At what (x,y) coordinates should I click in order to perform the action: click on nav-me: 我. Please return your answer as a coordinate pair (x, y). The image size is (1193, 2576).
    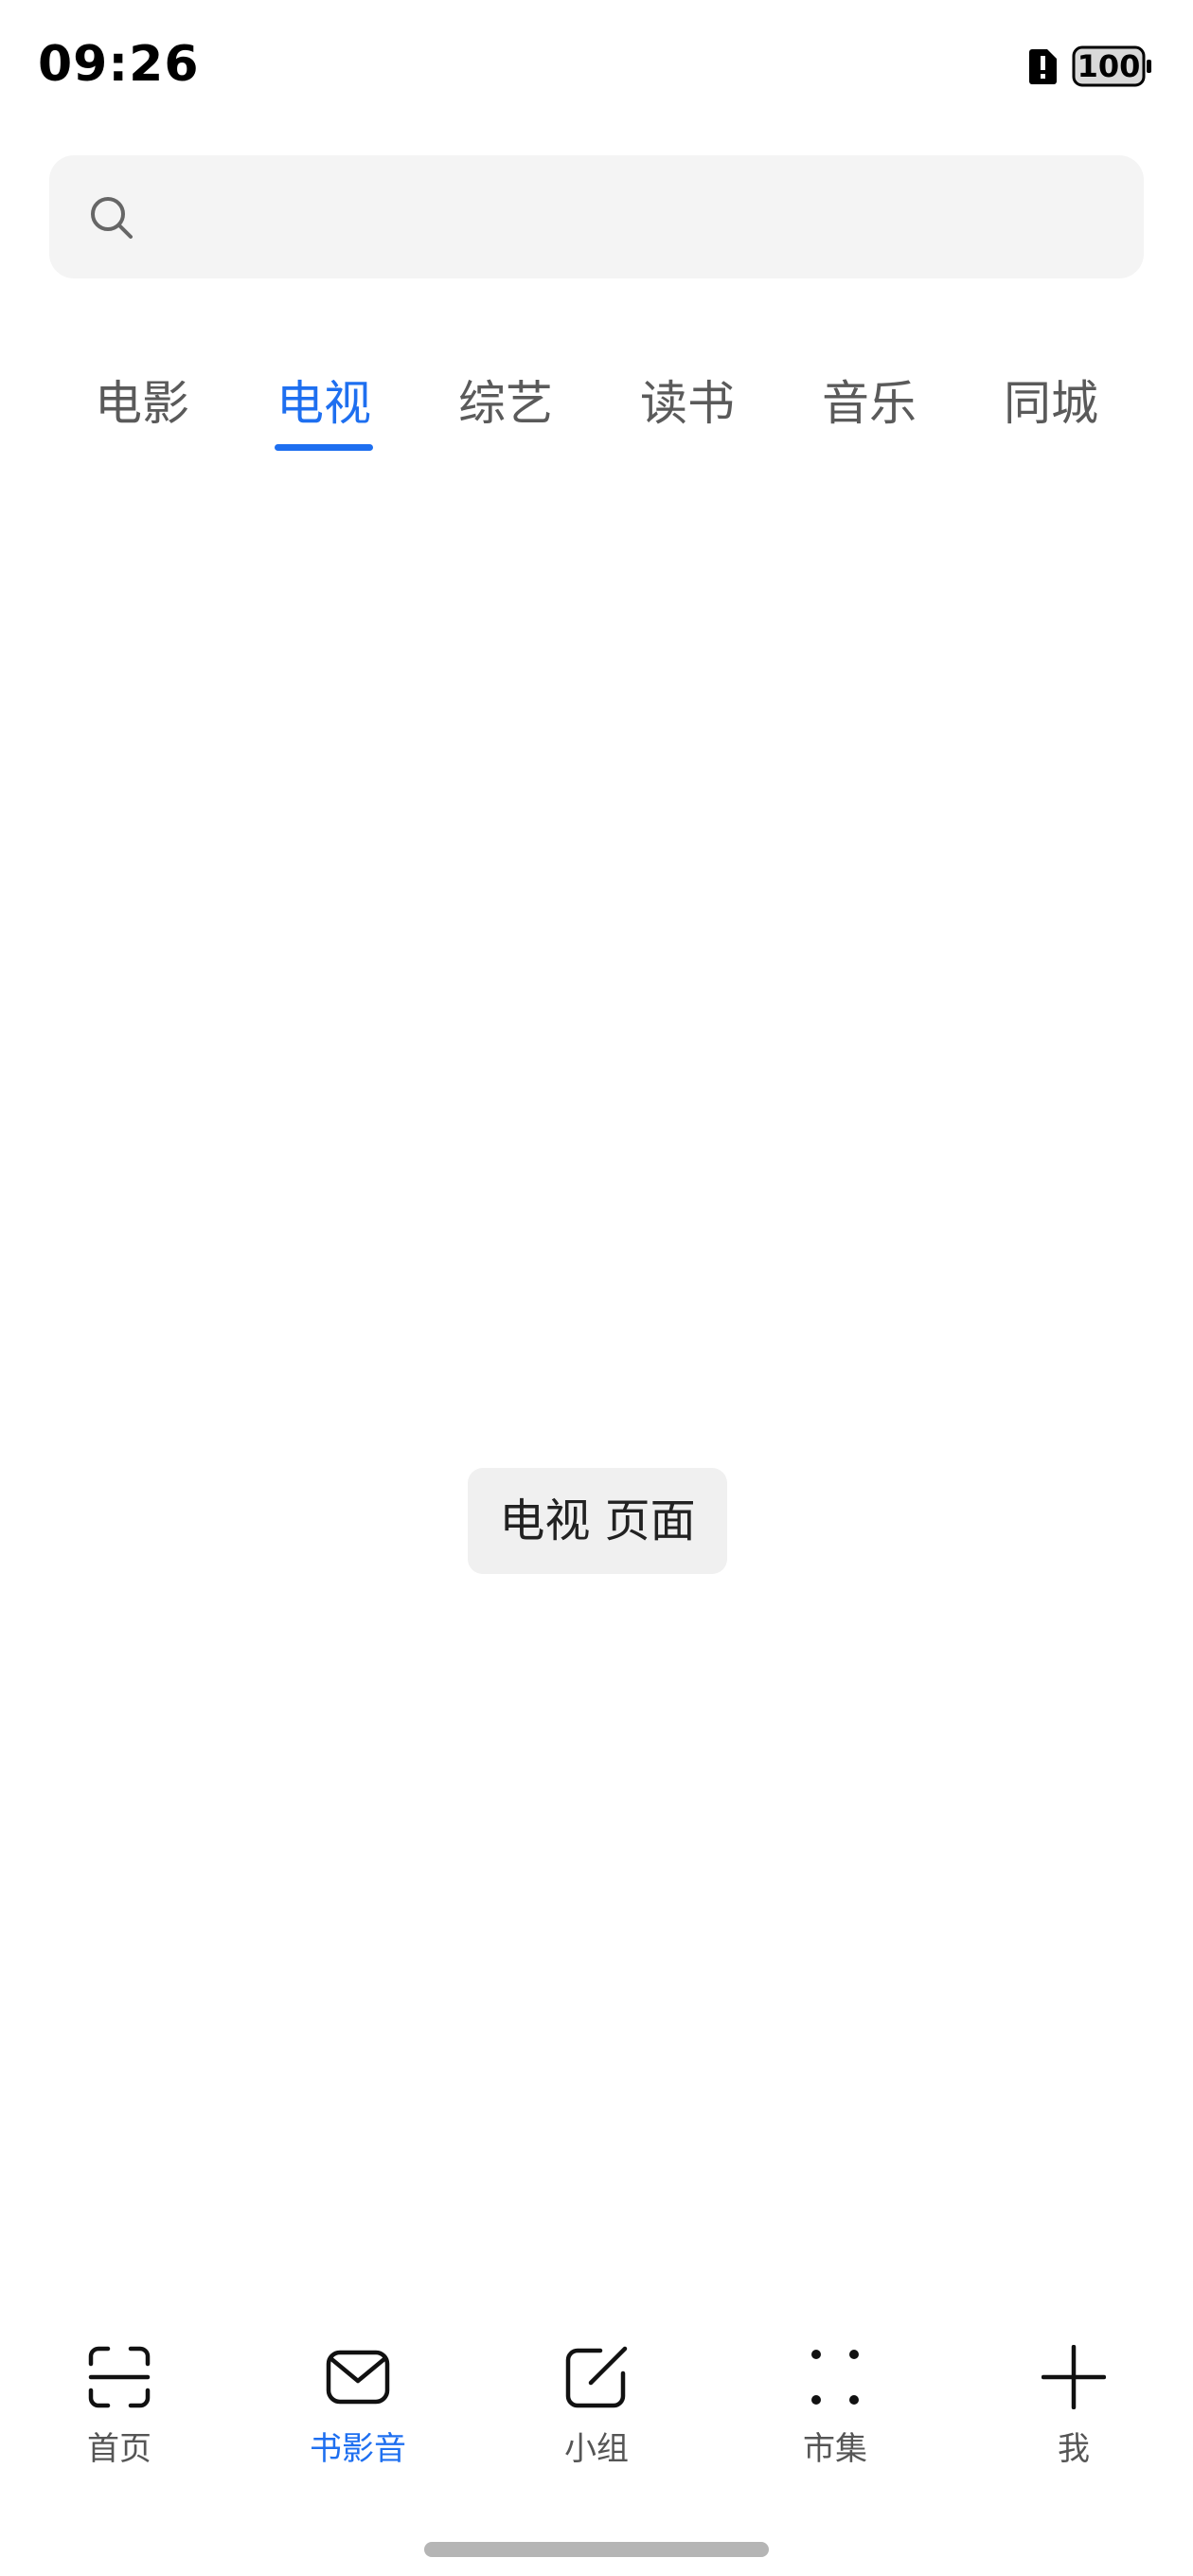
    Looking at the image, I should click on (1073, 2415).